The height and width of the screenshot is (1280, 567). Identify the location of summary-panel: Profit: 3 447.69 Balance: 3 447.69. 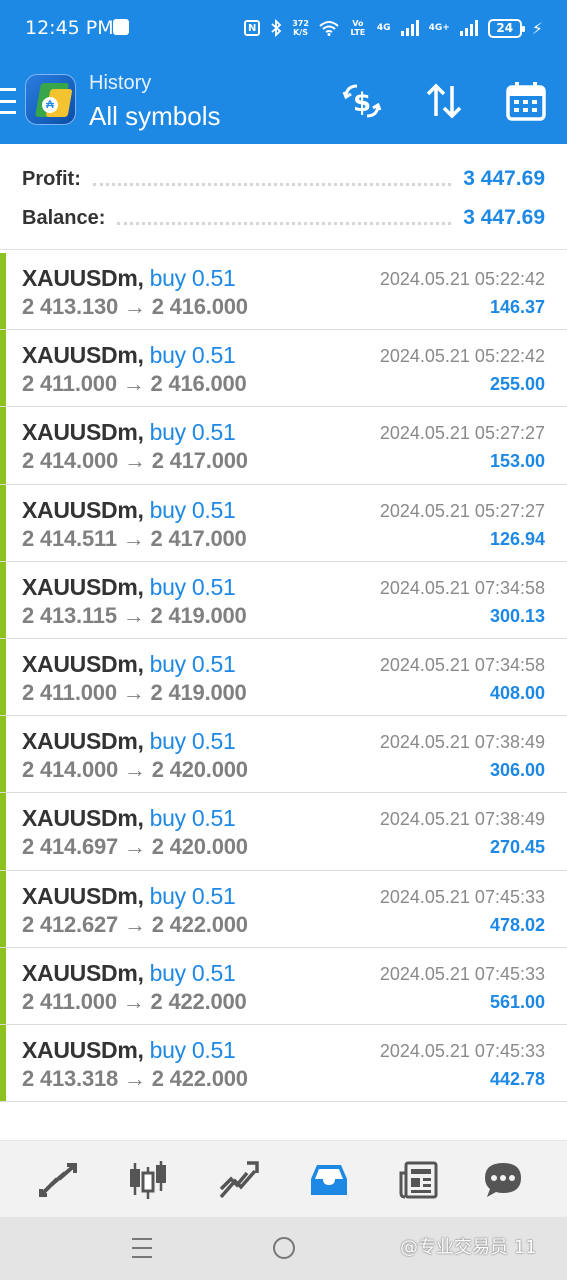
(283, 197).